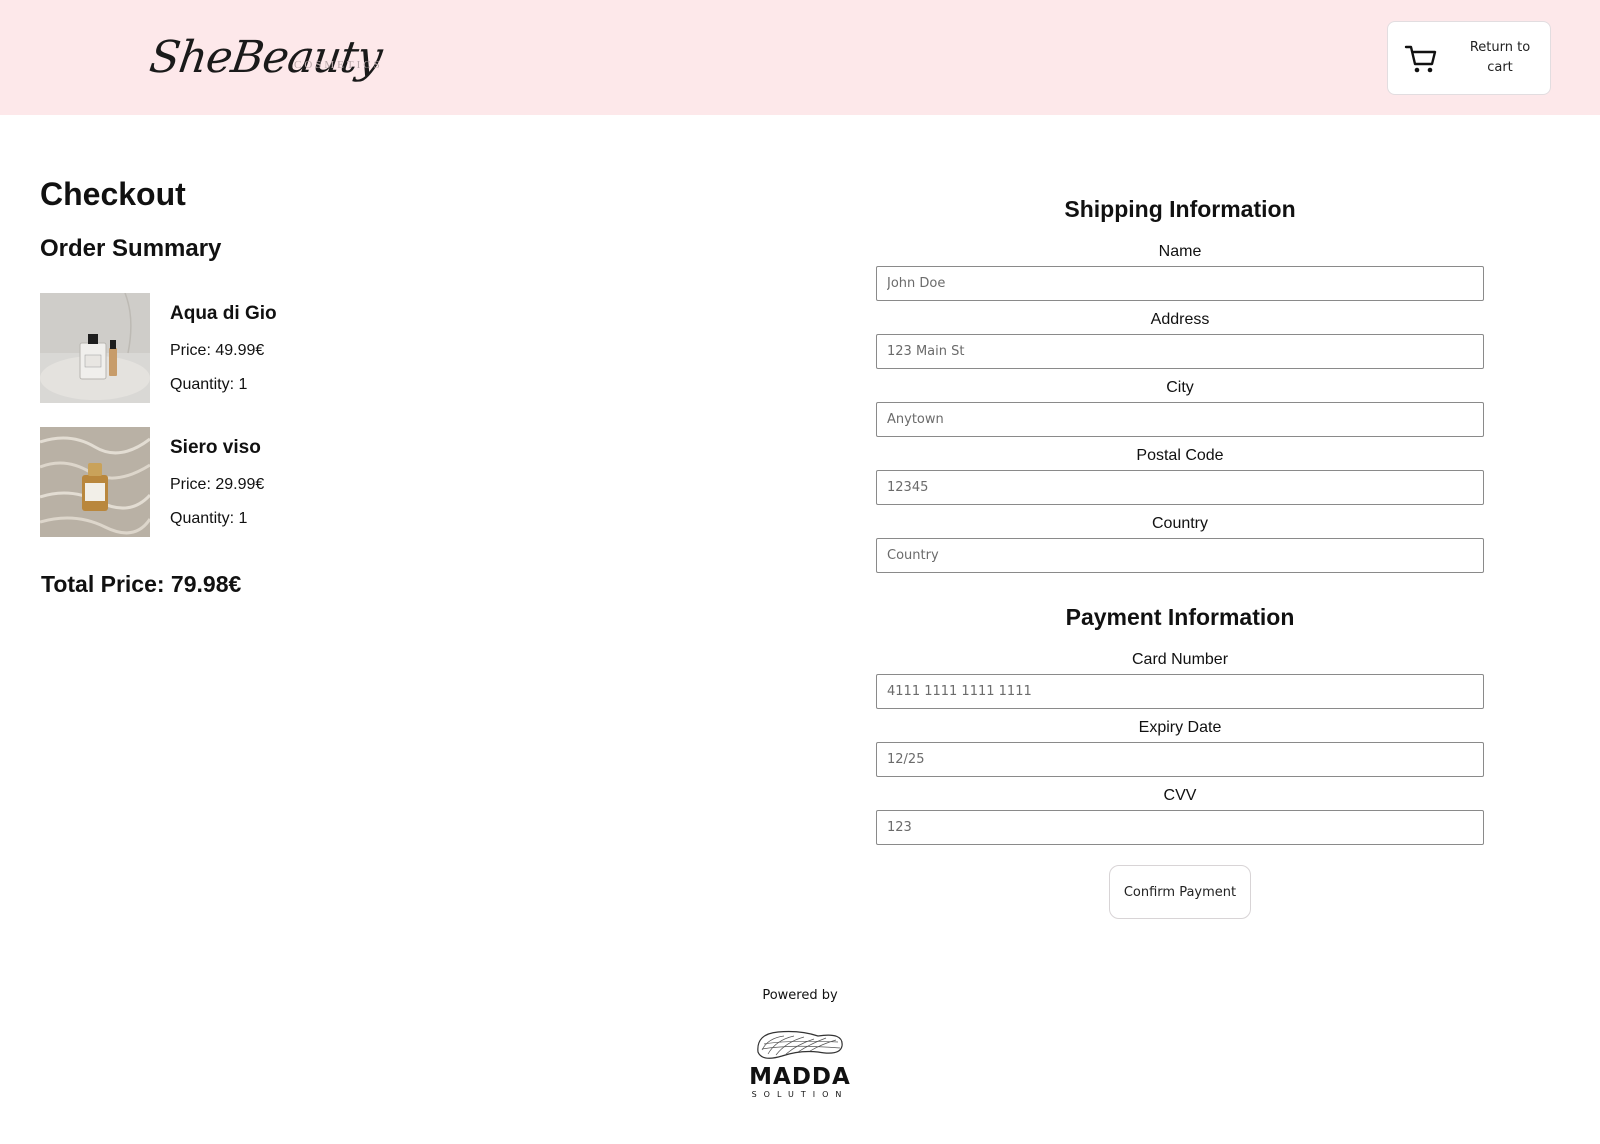 Image resolution: width=1600 pixels, height=1144 pixels. Describe the element at coordinates (1180, 691) in the screenshot. I see `card-number-input` at that location.